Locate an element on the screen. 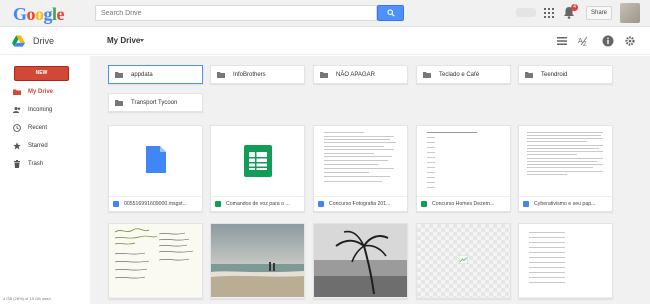 The height and width of the screenshot is (304, 650). sidebar-item-starred: Starred is located at coordinates (45, 146).